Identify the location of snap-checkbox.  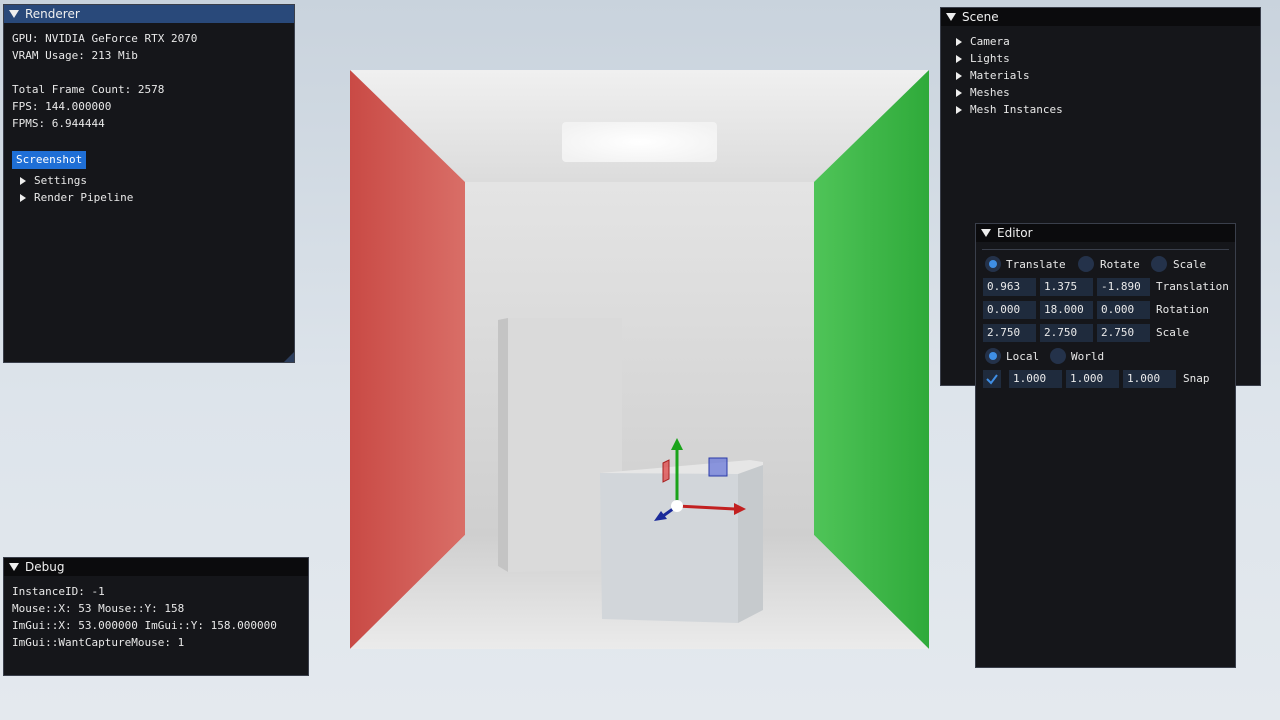
(992, 379).